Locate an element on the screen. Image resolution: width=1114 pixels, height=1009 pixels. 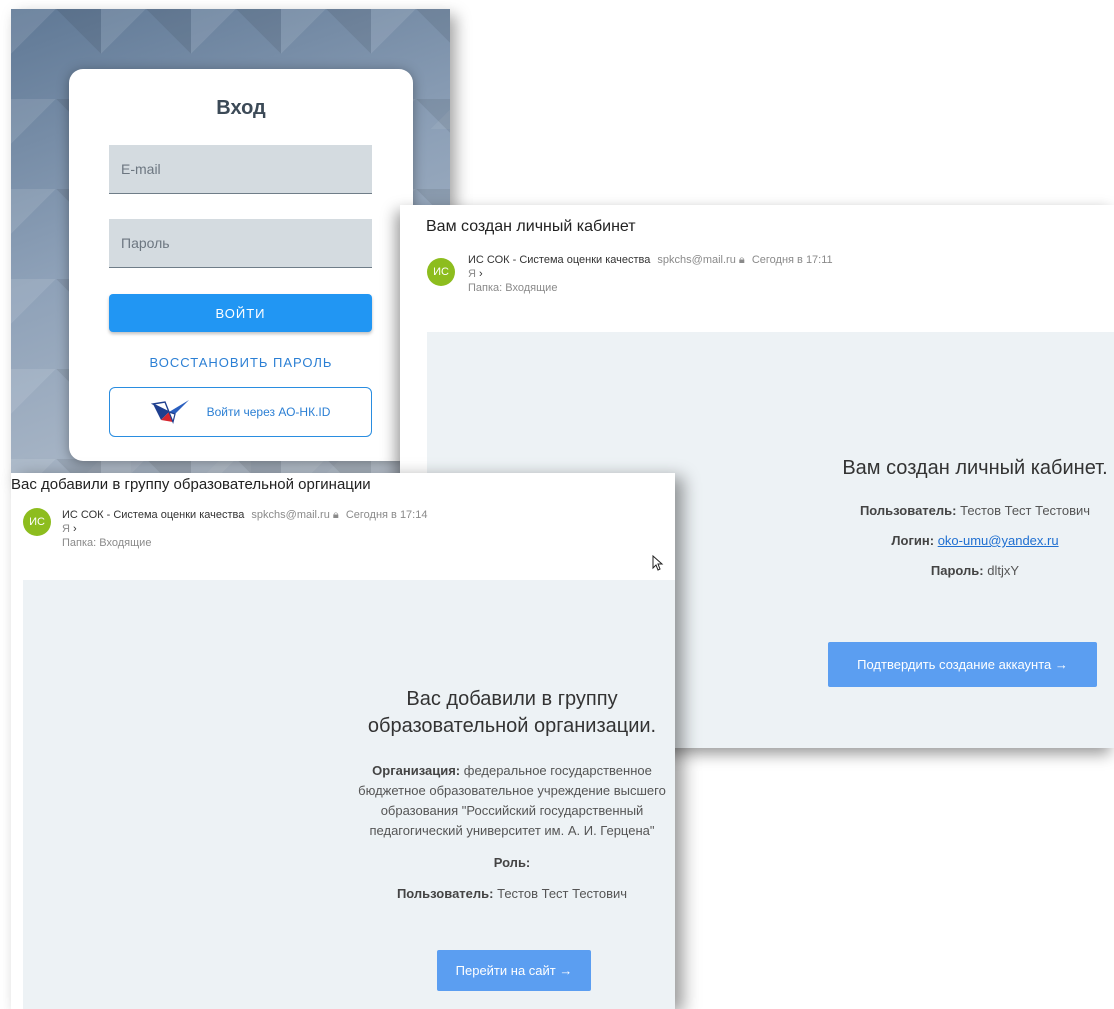
organization-line-3: образования "Российский государственный is located at coordinates (512, 810).